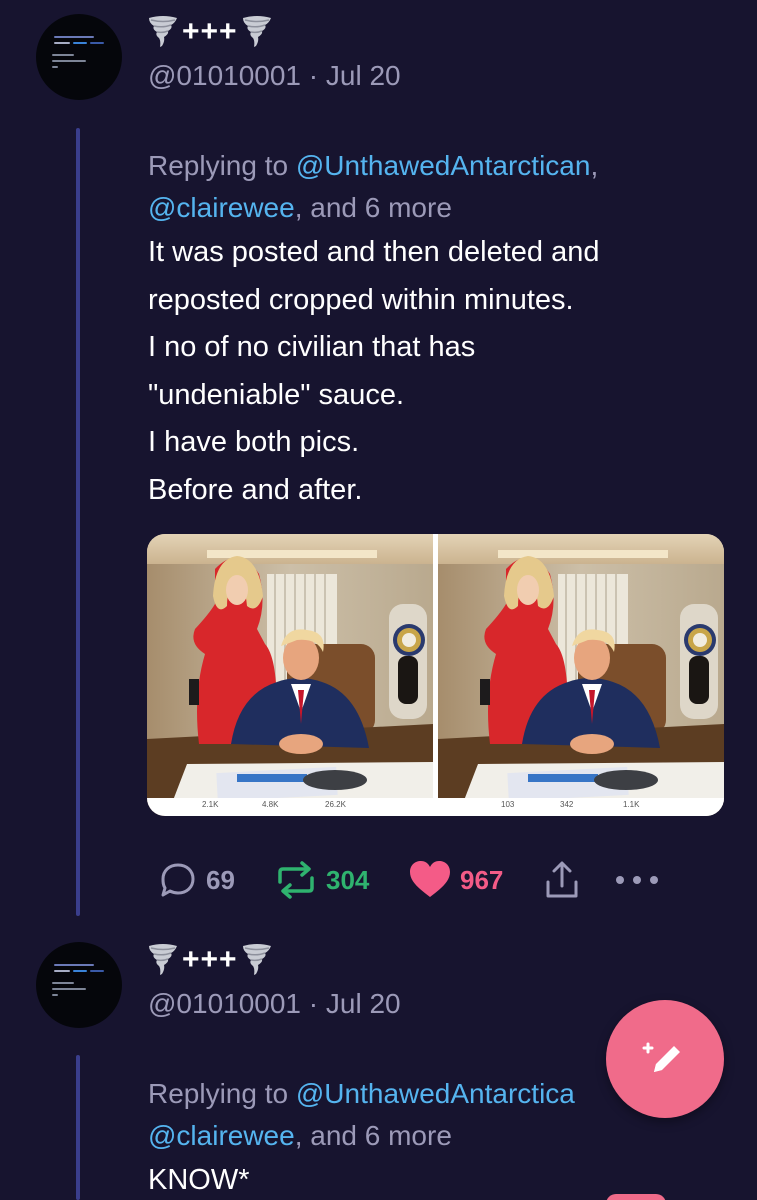 The width and height of the screenshot is (757, 1200). Describe the element at coordinates (220, 879) in the screenshot. I see `reply-count: 69` at that location.